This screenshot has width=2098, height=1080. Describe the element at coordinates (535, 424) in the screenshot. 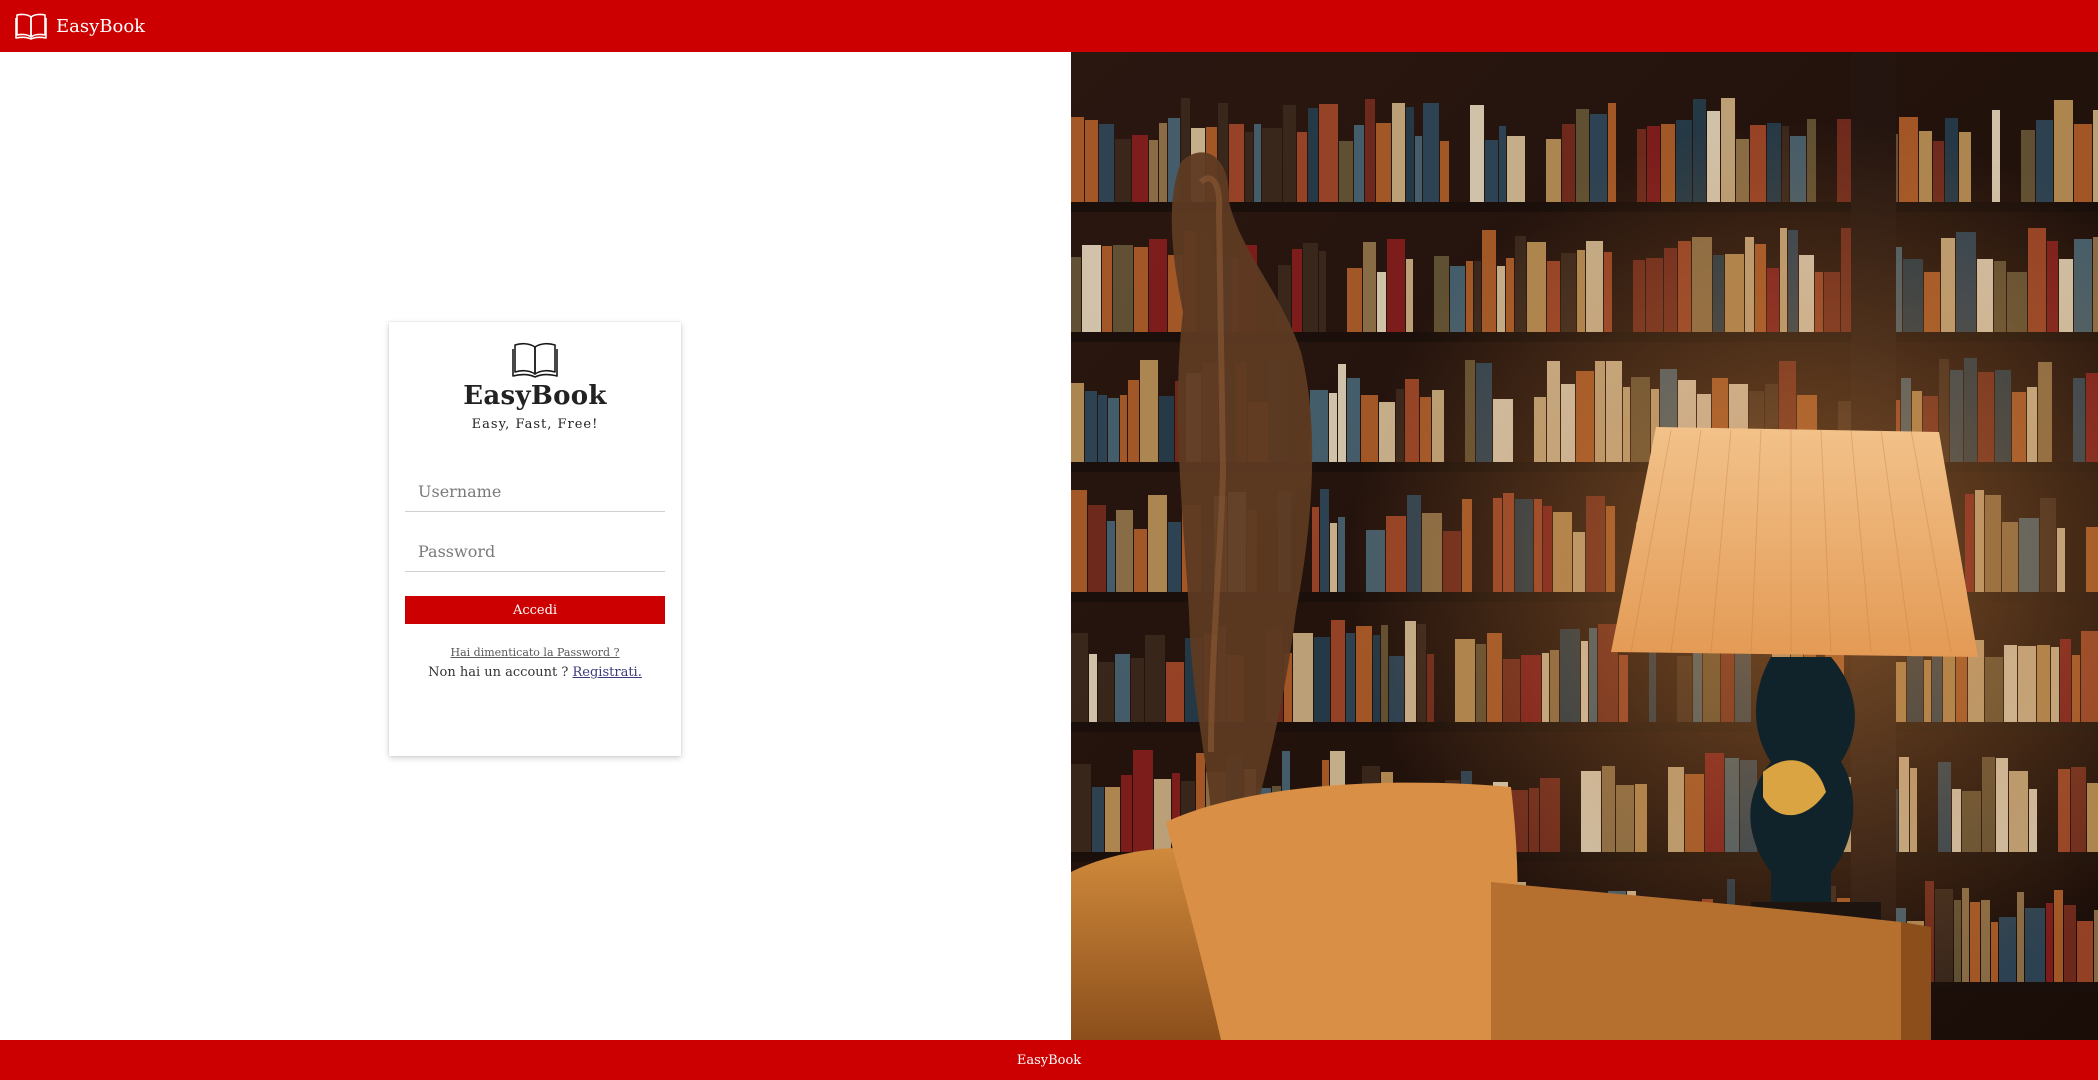

I see `tagline: Easy, Fast, Free!` at that location.